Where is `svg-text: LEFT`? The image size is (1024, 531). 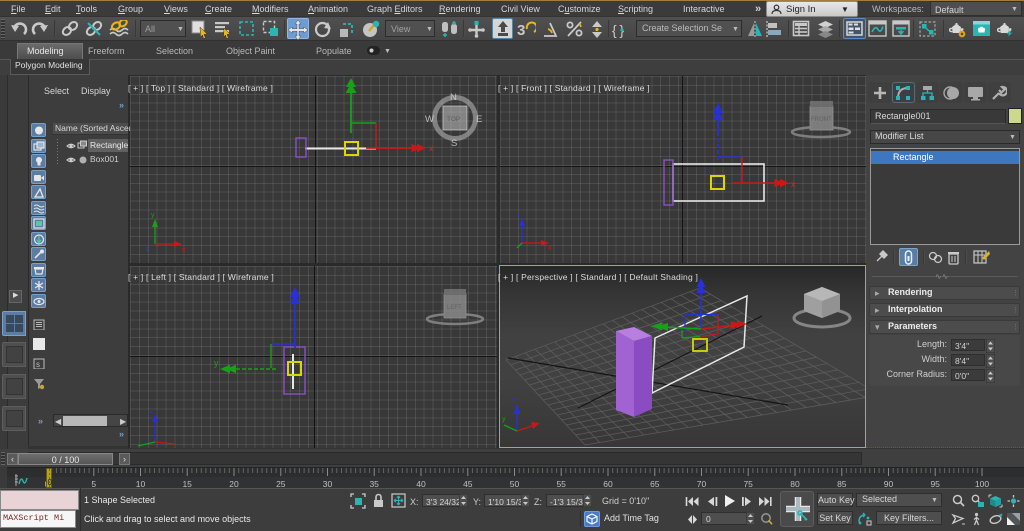
svg-text: LEFT is located at coordinates (454, 308).